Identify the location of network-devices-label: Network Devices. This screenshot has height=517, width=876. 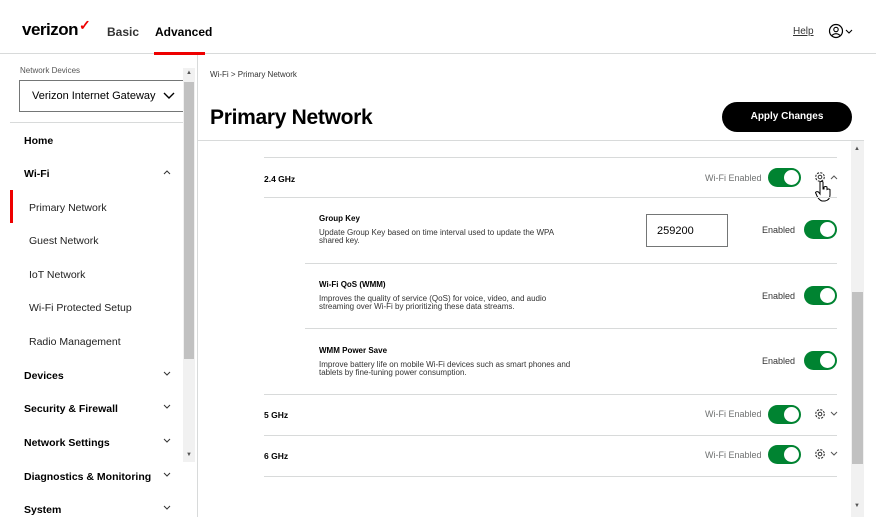
(50, 70).